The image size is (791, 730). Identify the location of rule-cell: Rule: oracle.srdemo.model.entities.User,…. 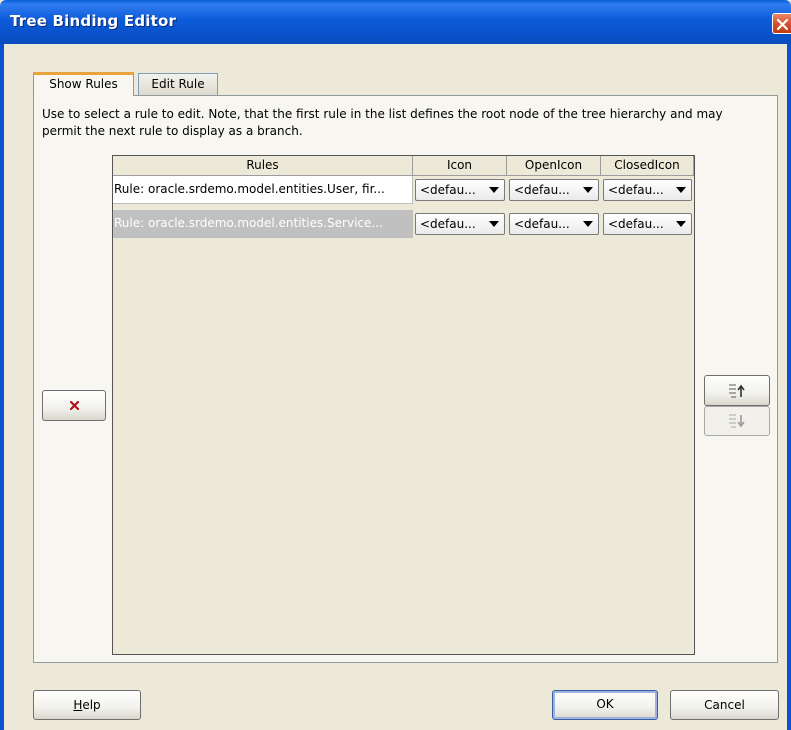
(263, 190).